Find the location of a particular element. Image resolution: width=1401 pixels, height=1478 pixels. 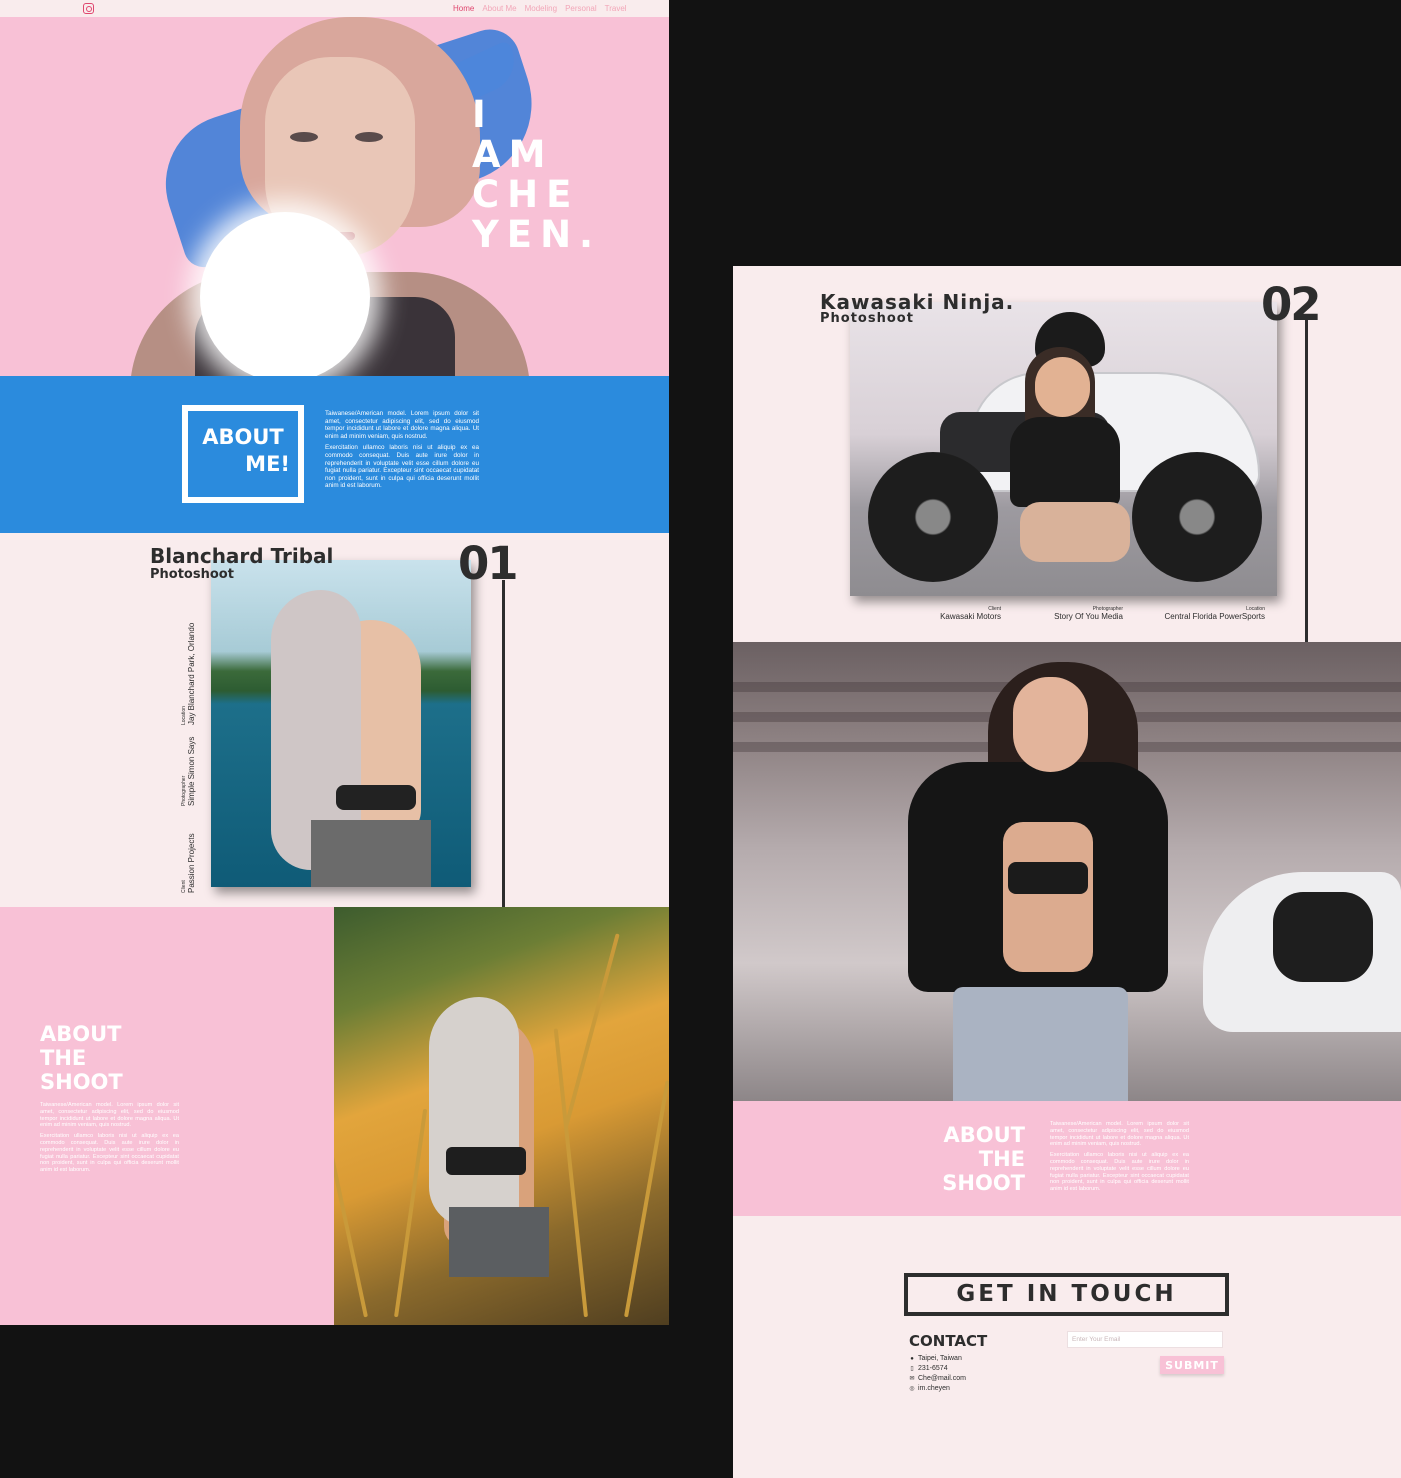

contact-phone: 231-6574 is located at coordinates (933, 1369).